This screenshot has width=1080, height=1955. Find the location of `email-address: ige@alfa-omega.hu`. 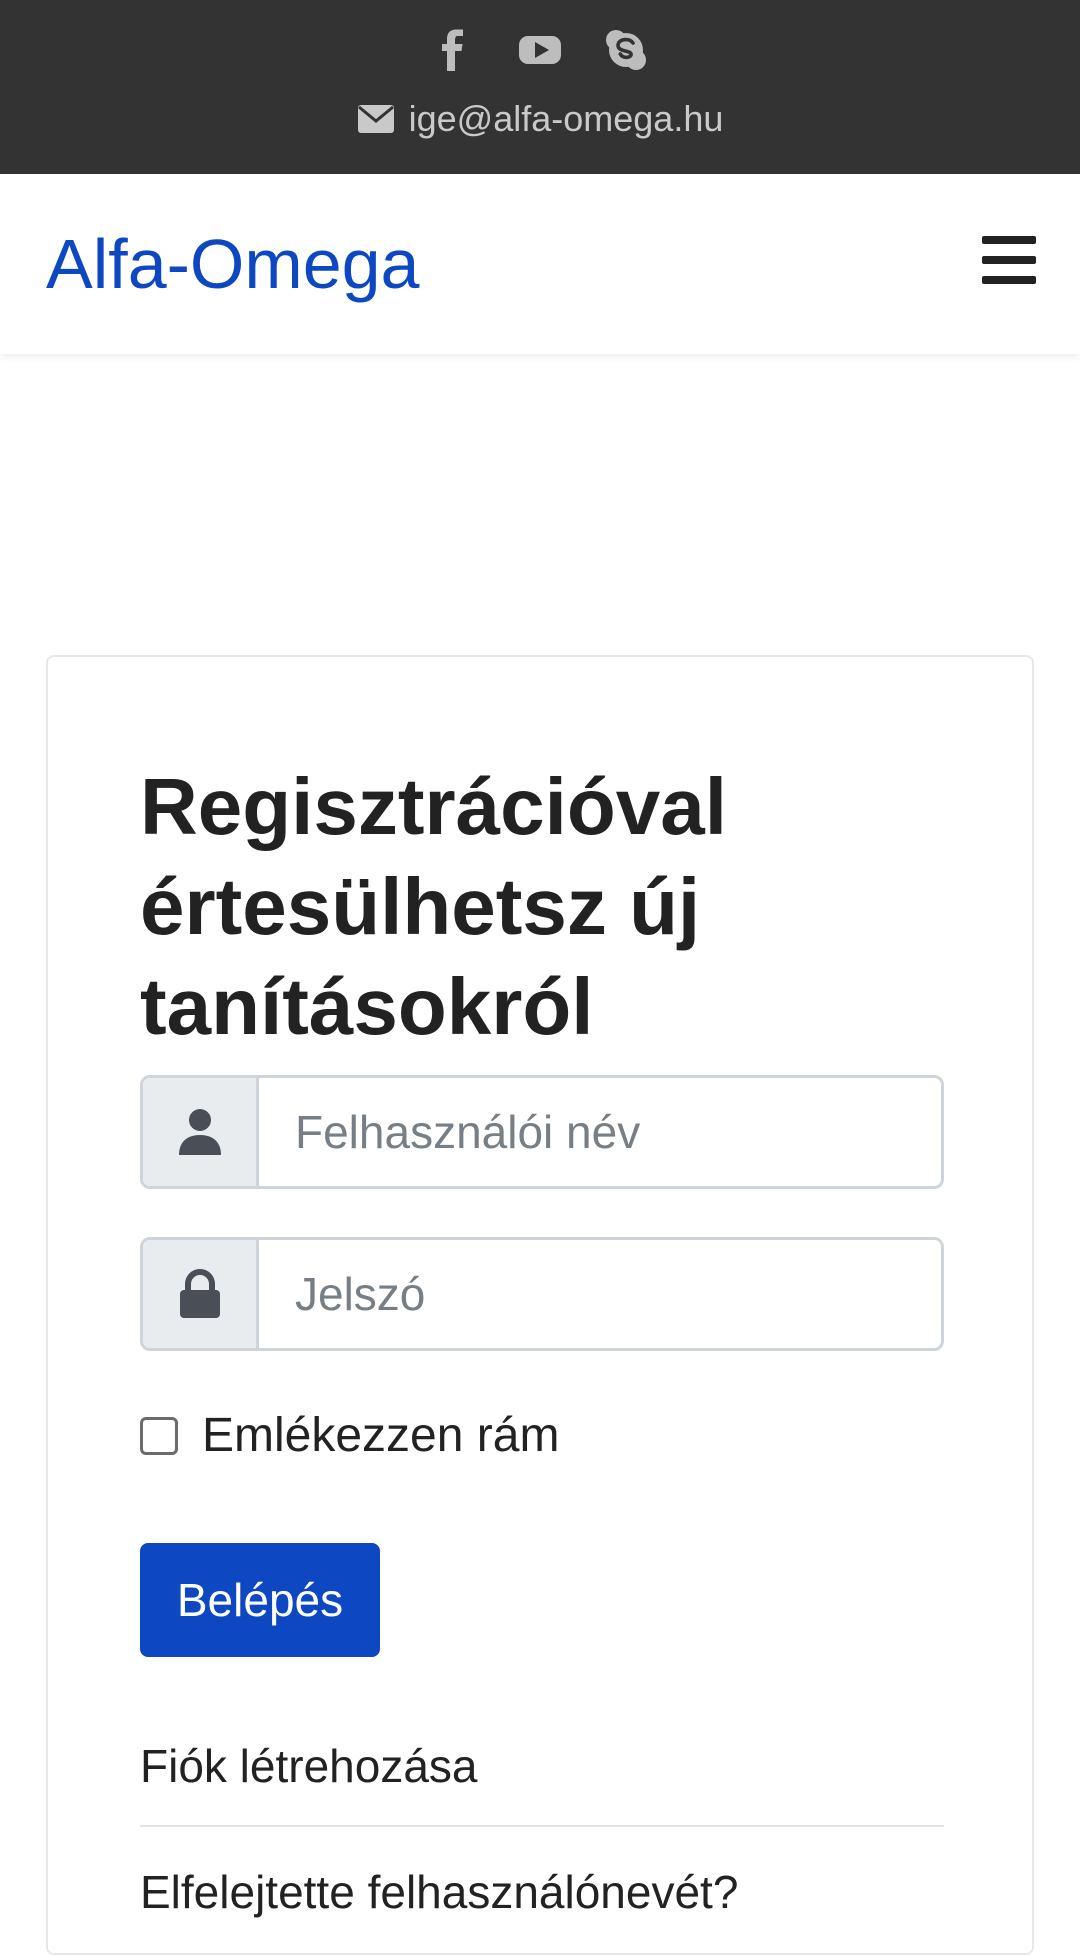

email-address: ige@alfa-omega.hu is located at coordinates (566, 119).